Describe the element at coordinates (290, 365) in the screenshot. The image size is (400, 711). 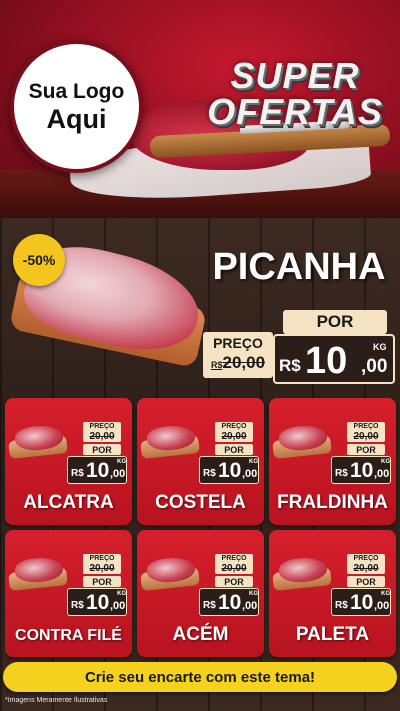
I see `new-currency: R$` at that location.